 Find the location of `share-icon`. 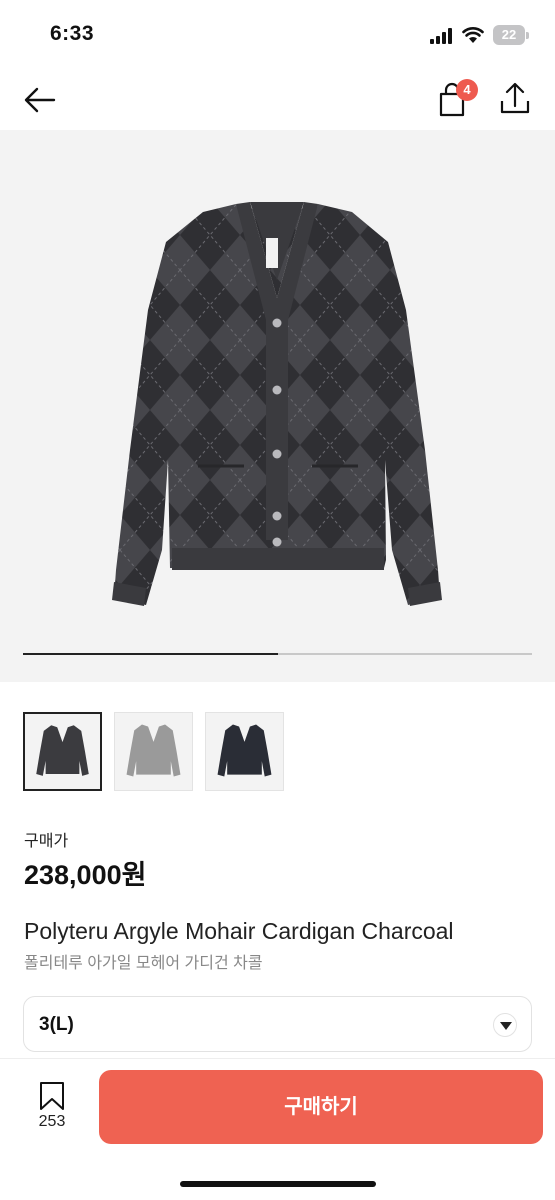

share-icon is located at coordinates (515, 98).